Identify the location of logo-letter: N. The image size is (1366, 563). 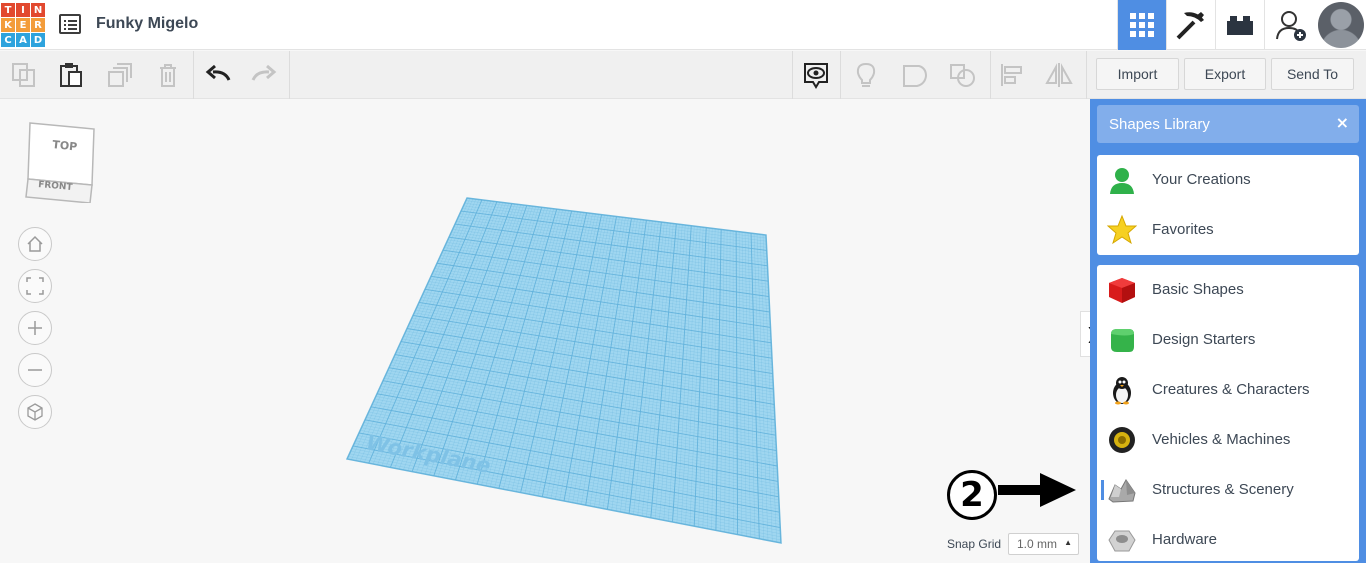
(38, 10).